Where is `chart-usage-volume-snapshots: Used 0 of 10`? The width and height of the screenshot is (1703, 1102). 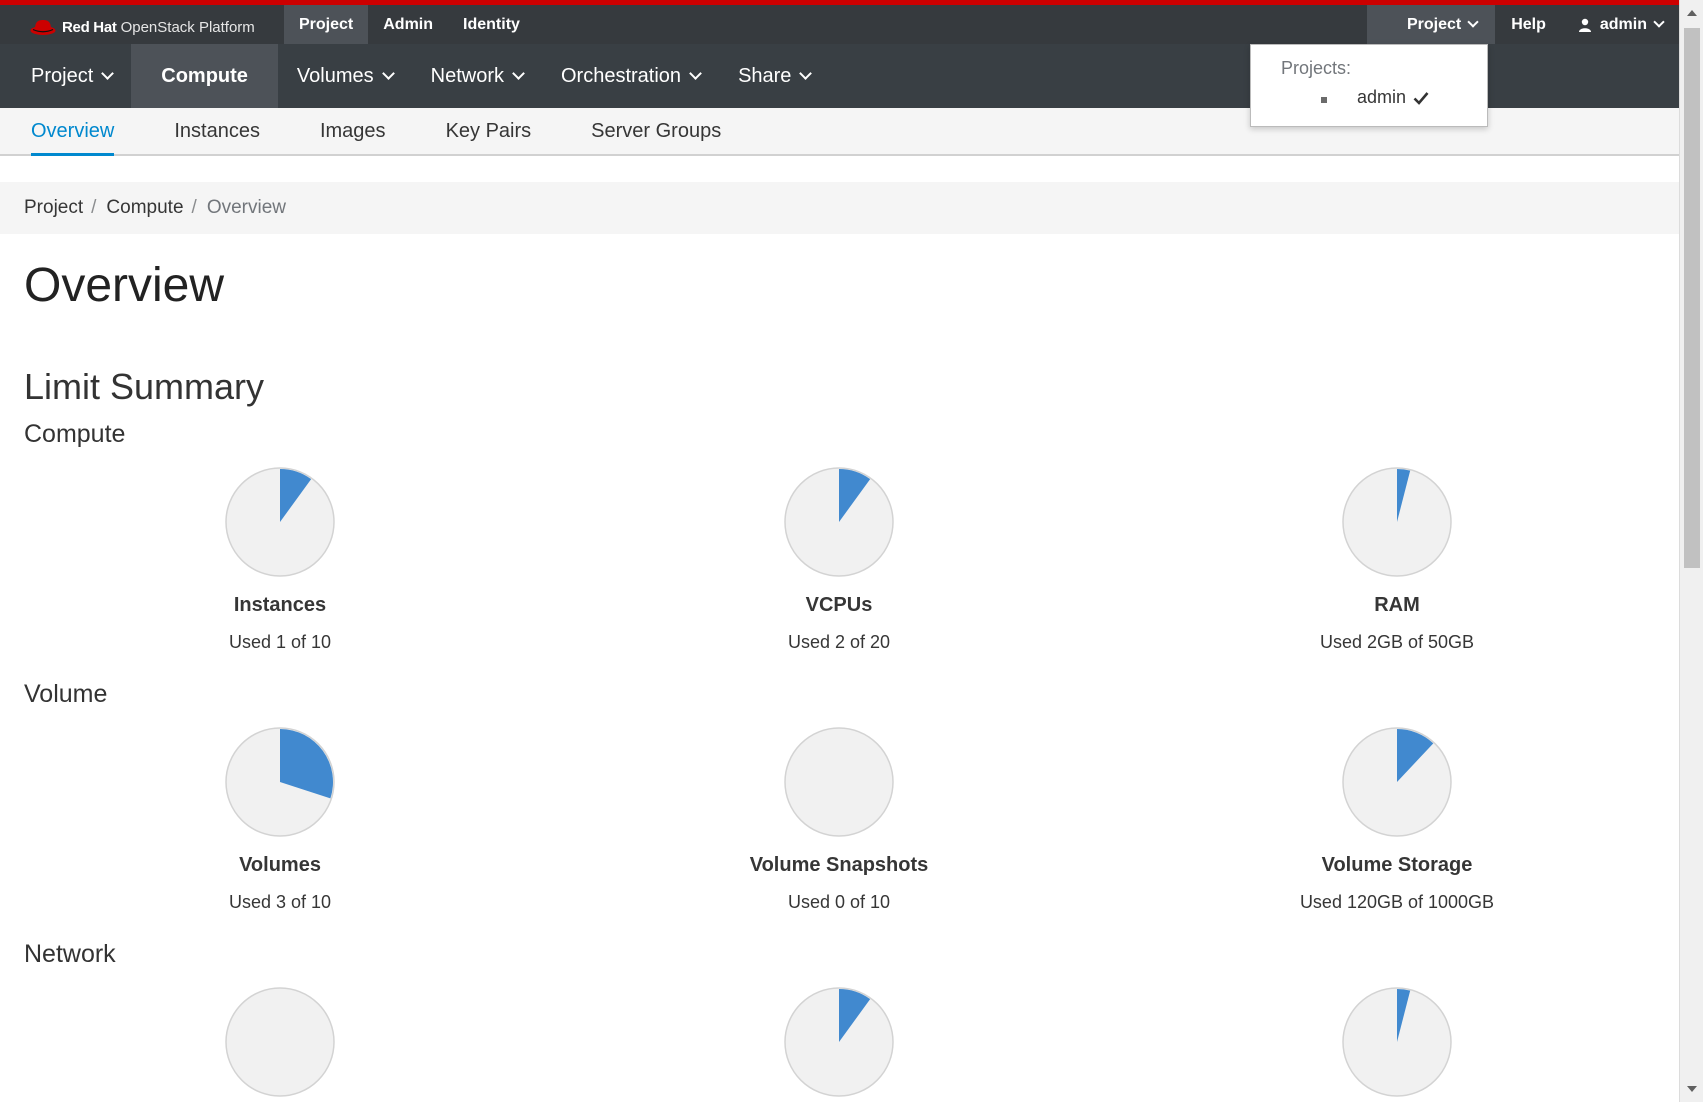 chart-usage-volume-snapshots: Used 0 of 10 is located at coordinates (839, 902).